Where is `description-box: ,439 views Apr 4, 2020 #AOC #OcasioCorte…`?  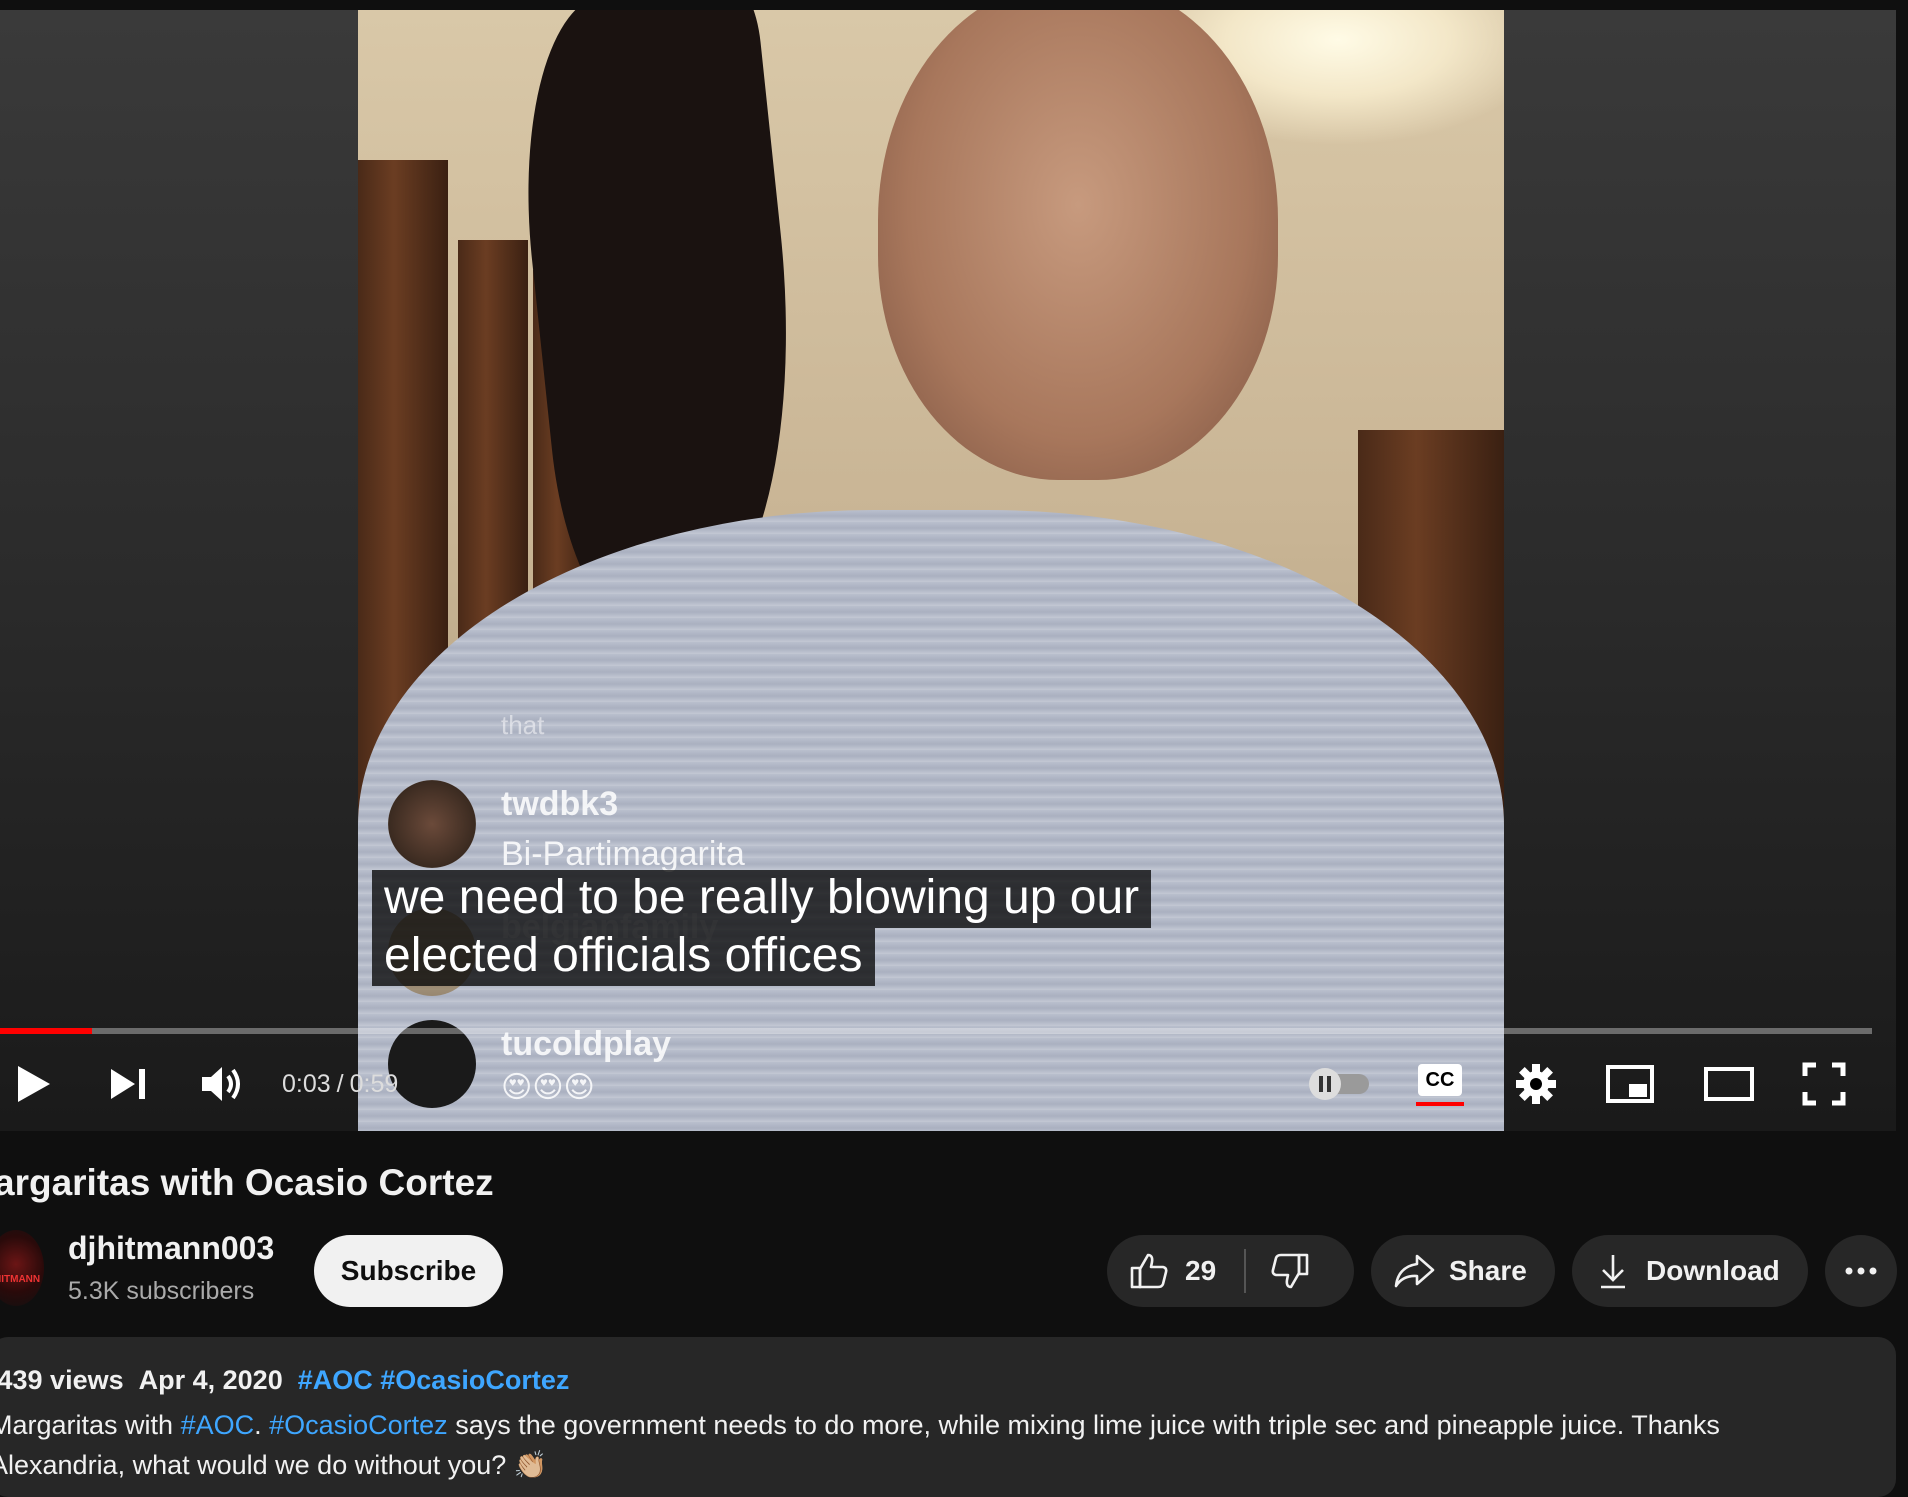 description-box: ,439 views Apr 4, 2020 #AOC #OcasioCorte… is located at coordinates (948, 1417).